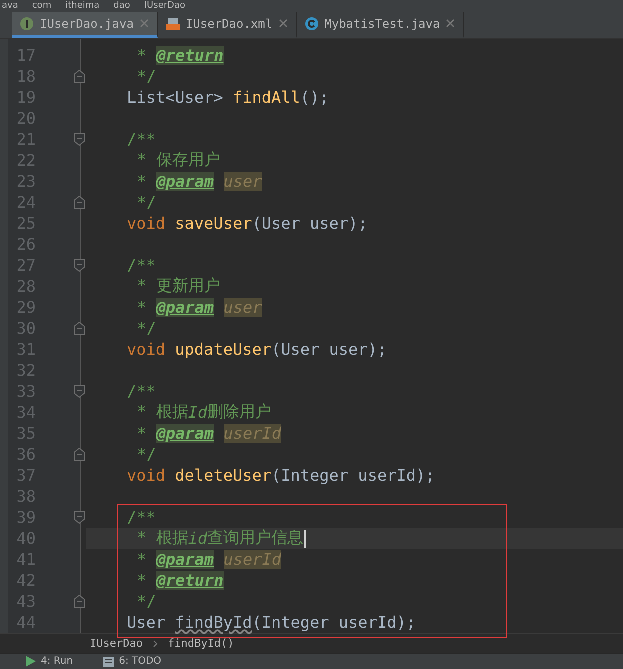 This screenshot has height=669, width=623. I want to click on code-line: void deleteUser(Integer userId);, so click(281, 475).